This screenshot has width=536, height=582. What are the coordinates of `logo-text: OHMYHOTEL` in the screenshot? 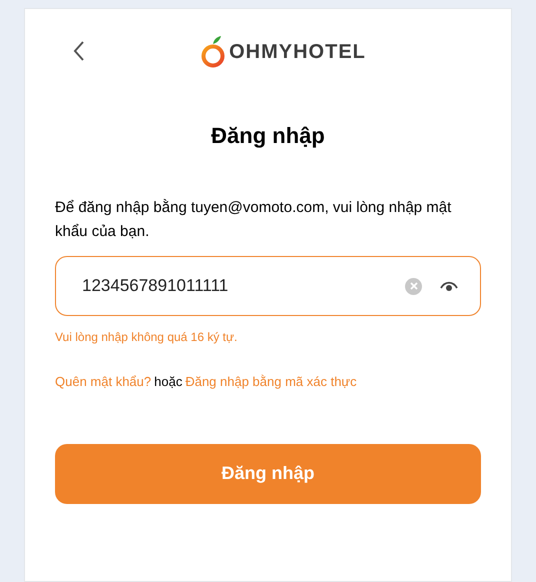 It's located at (297, 52).